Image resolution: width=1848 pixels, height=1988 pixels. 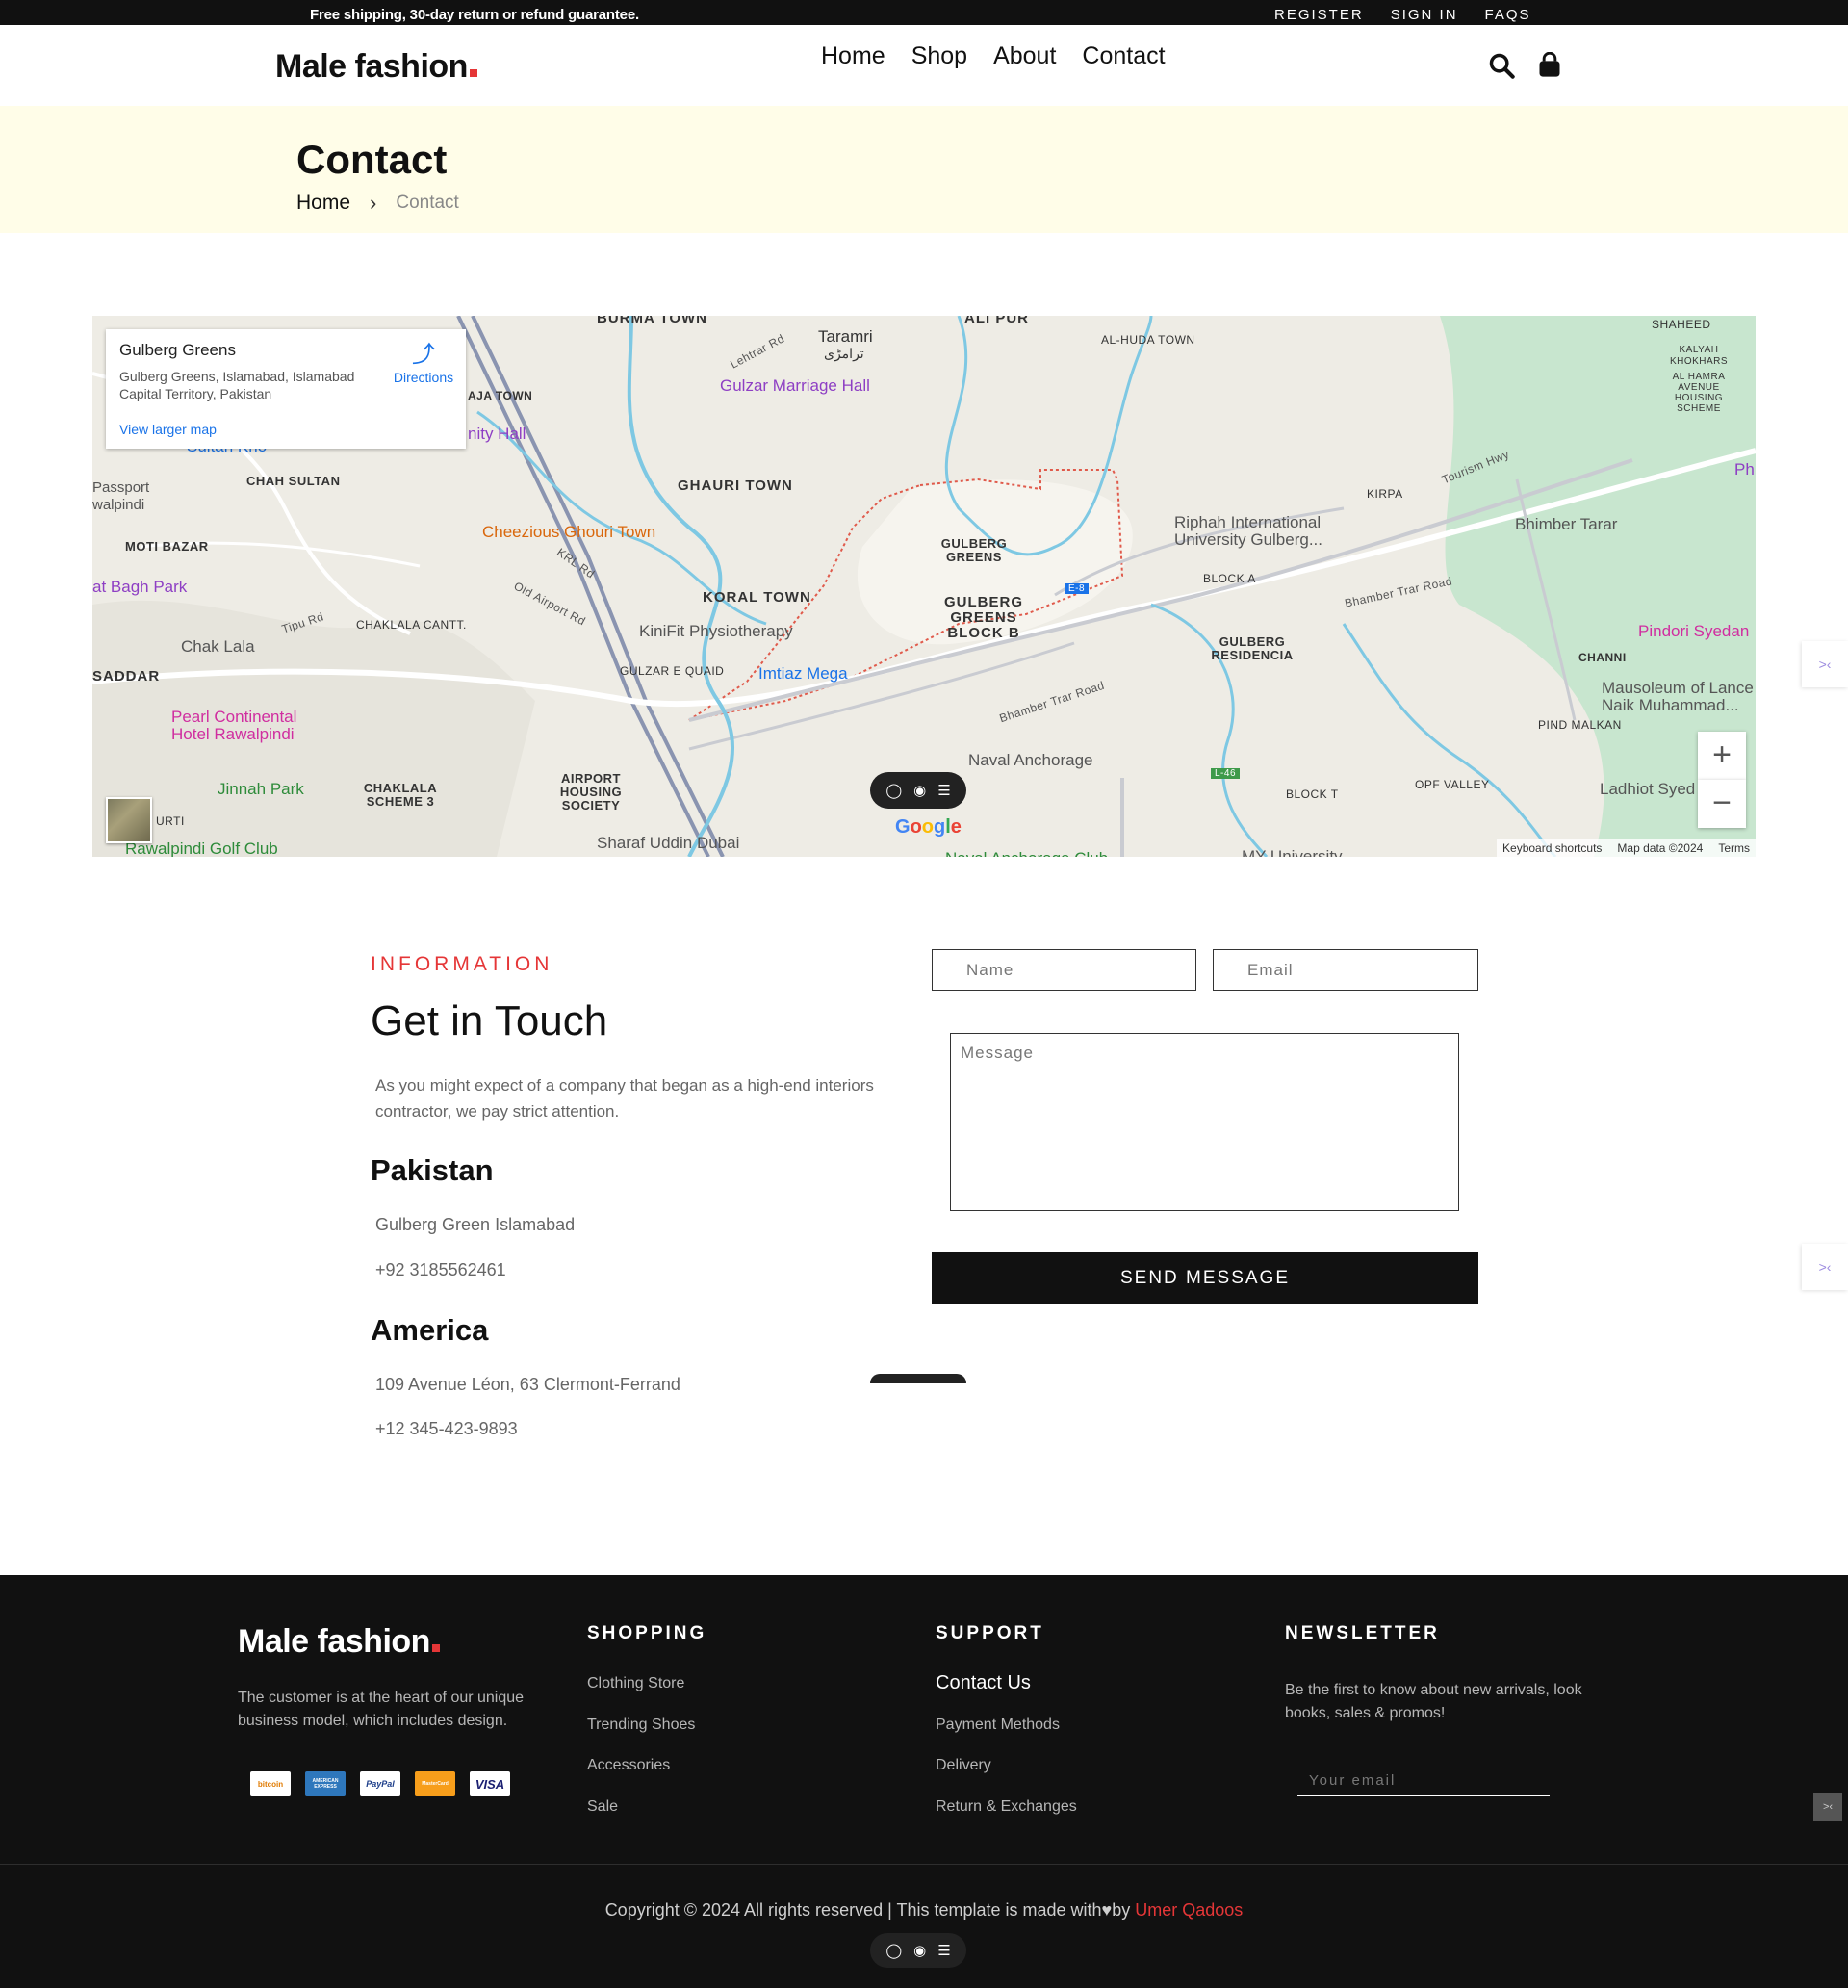 What do you see at coordinates (1345, 970) in the screenshot?
I see `email-input` at bounding box center [1345, 970].